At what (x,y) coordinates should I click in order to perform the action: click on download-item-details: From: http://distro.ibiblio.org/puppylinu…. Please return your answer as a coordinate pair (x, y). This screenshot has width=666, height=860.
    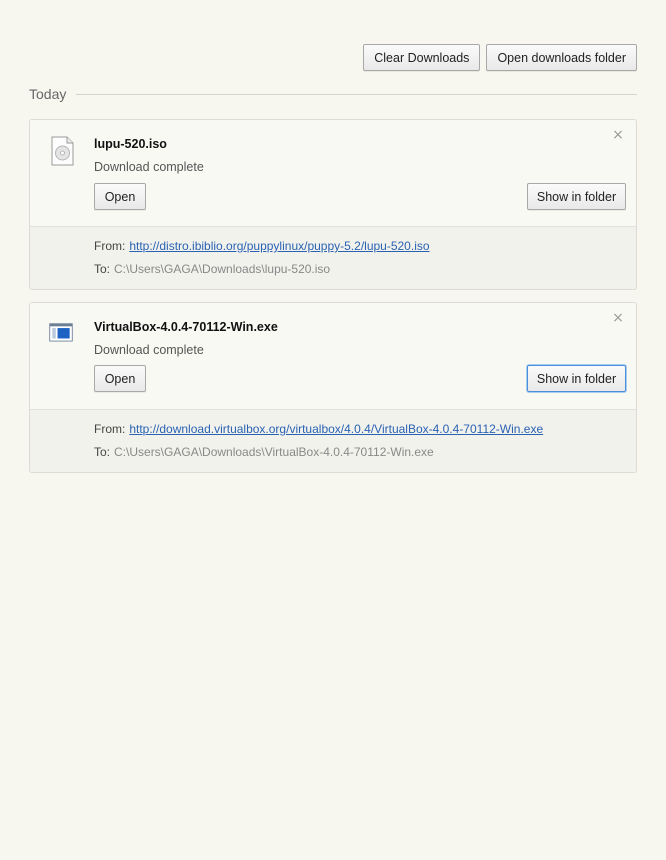
    Looking at the image, I should click on (333, 258).